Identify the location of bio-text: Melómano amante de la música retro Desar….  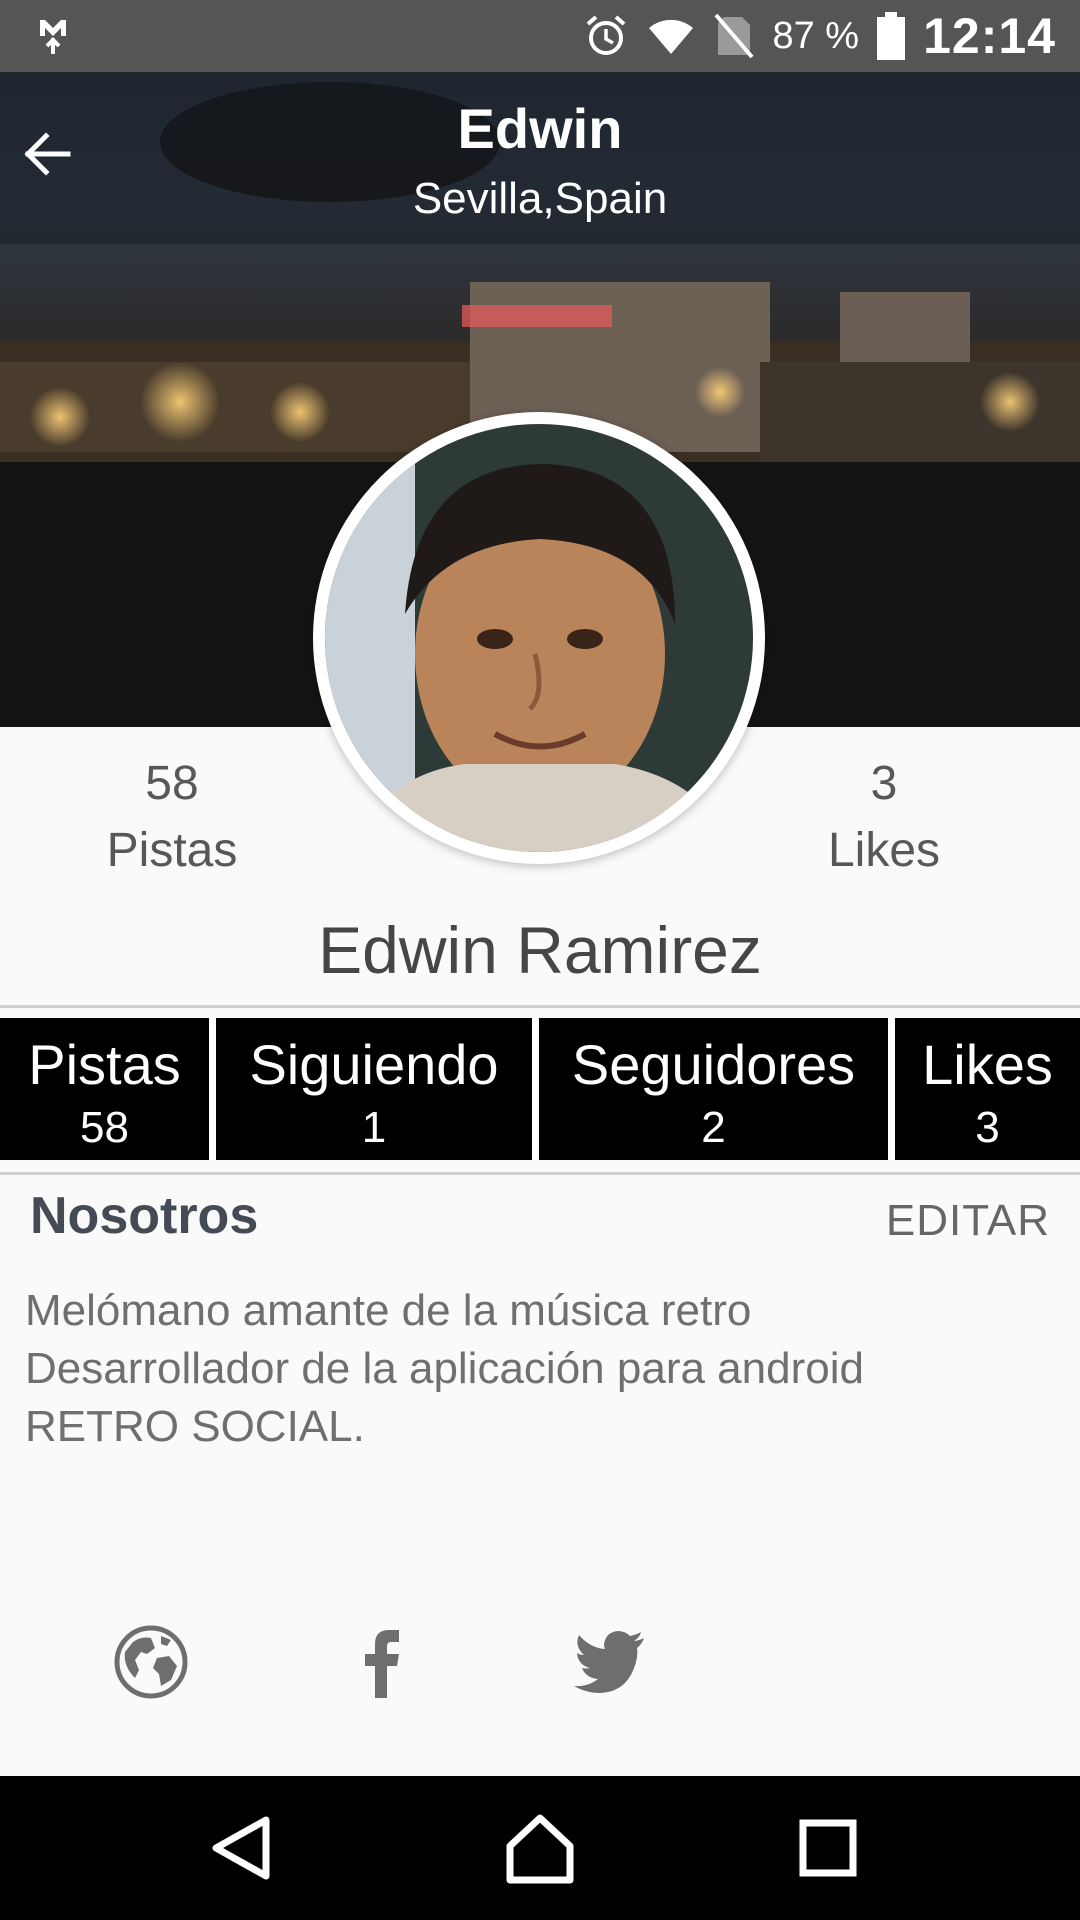
(540, 1369).